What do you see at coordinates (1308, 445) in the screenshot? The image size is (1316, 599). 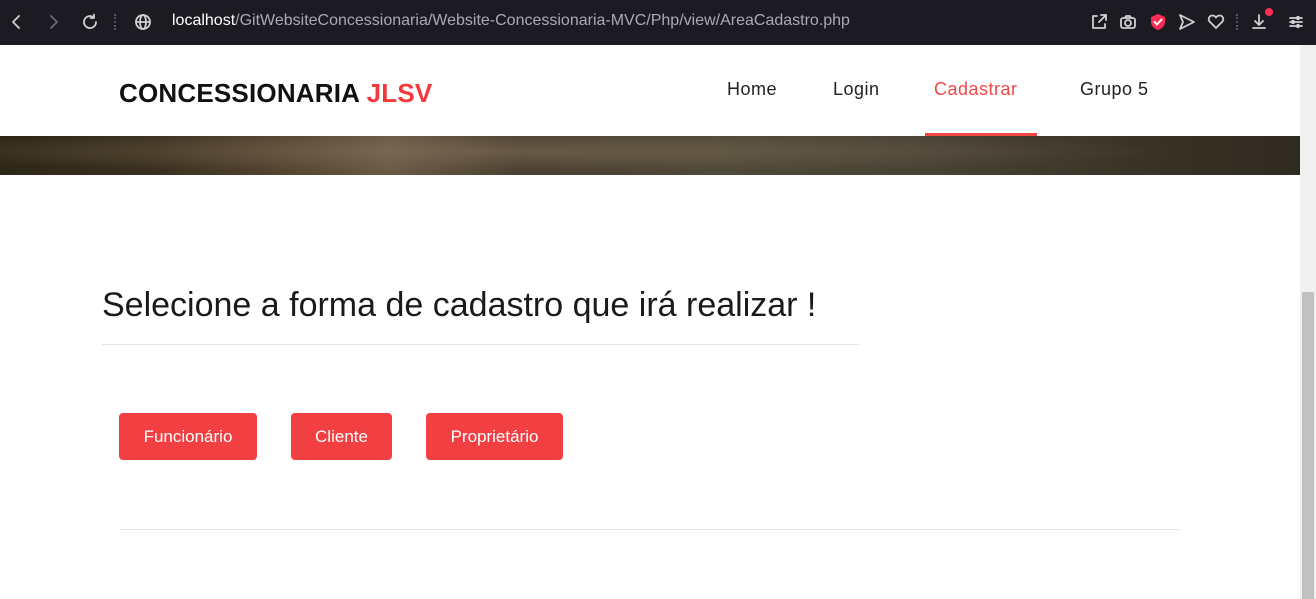 I see `scrollbar-thumb` at bounding box center [1308, 445].